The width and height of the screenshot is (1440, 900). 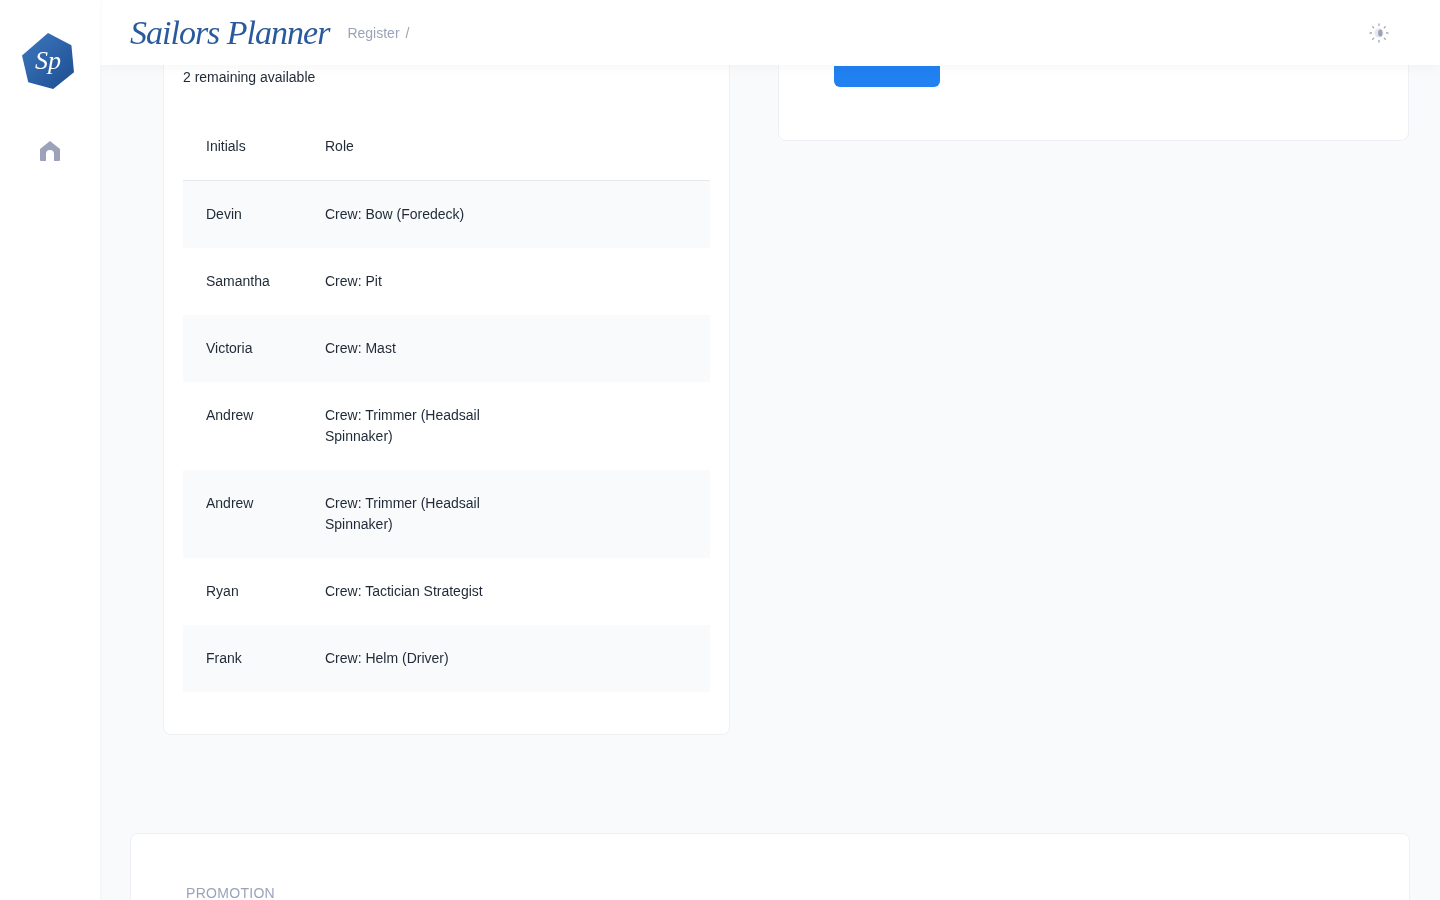 I want to click on table-cell: Samantha, so click(x=238, y=281).